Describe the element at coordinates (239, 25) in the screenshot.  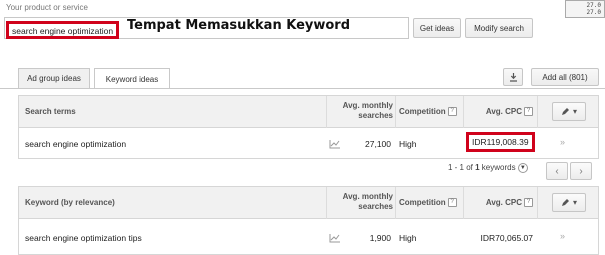
I see `annotation-label: Tempat Memasukkan Keyword` at that location.